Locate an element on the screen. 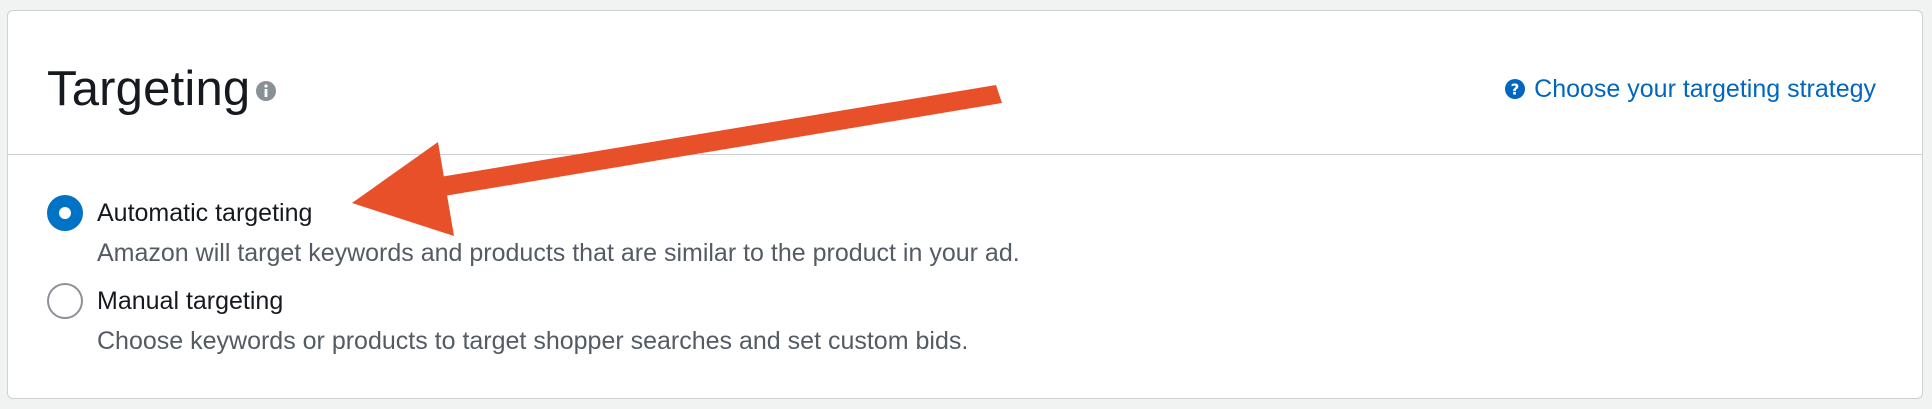 The height and width of the screenshot is (409, 1932). page-title: Targeting is located at coordinates (149, 89).